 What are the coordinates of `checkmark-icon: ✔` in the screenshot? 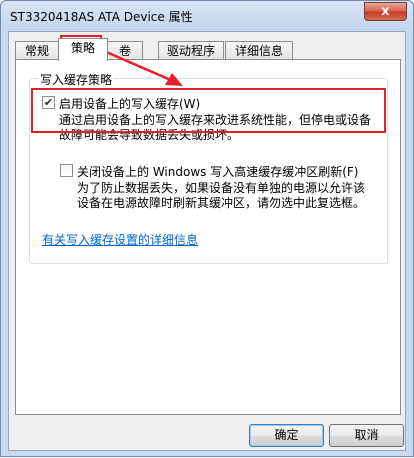 It's located at (48, 102).